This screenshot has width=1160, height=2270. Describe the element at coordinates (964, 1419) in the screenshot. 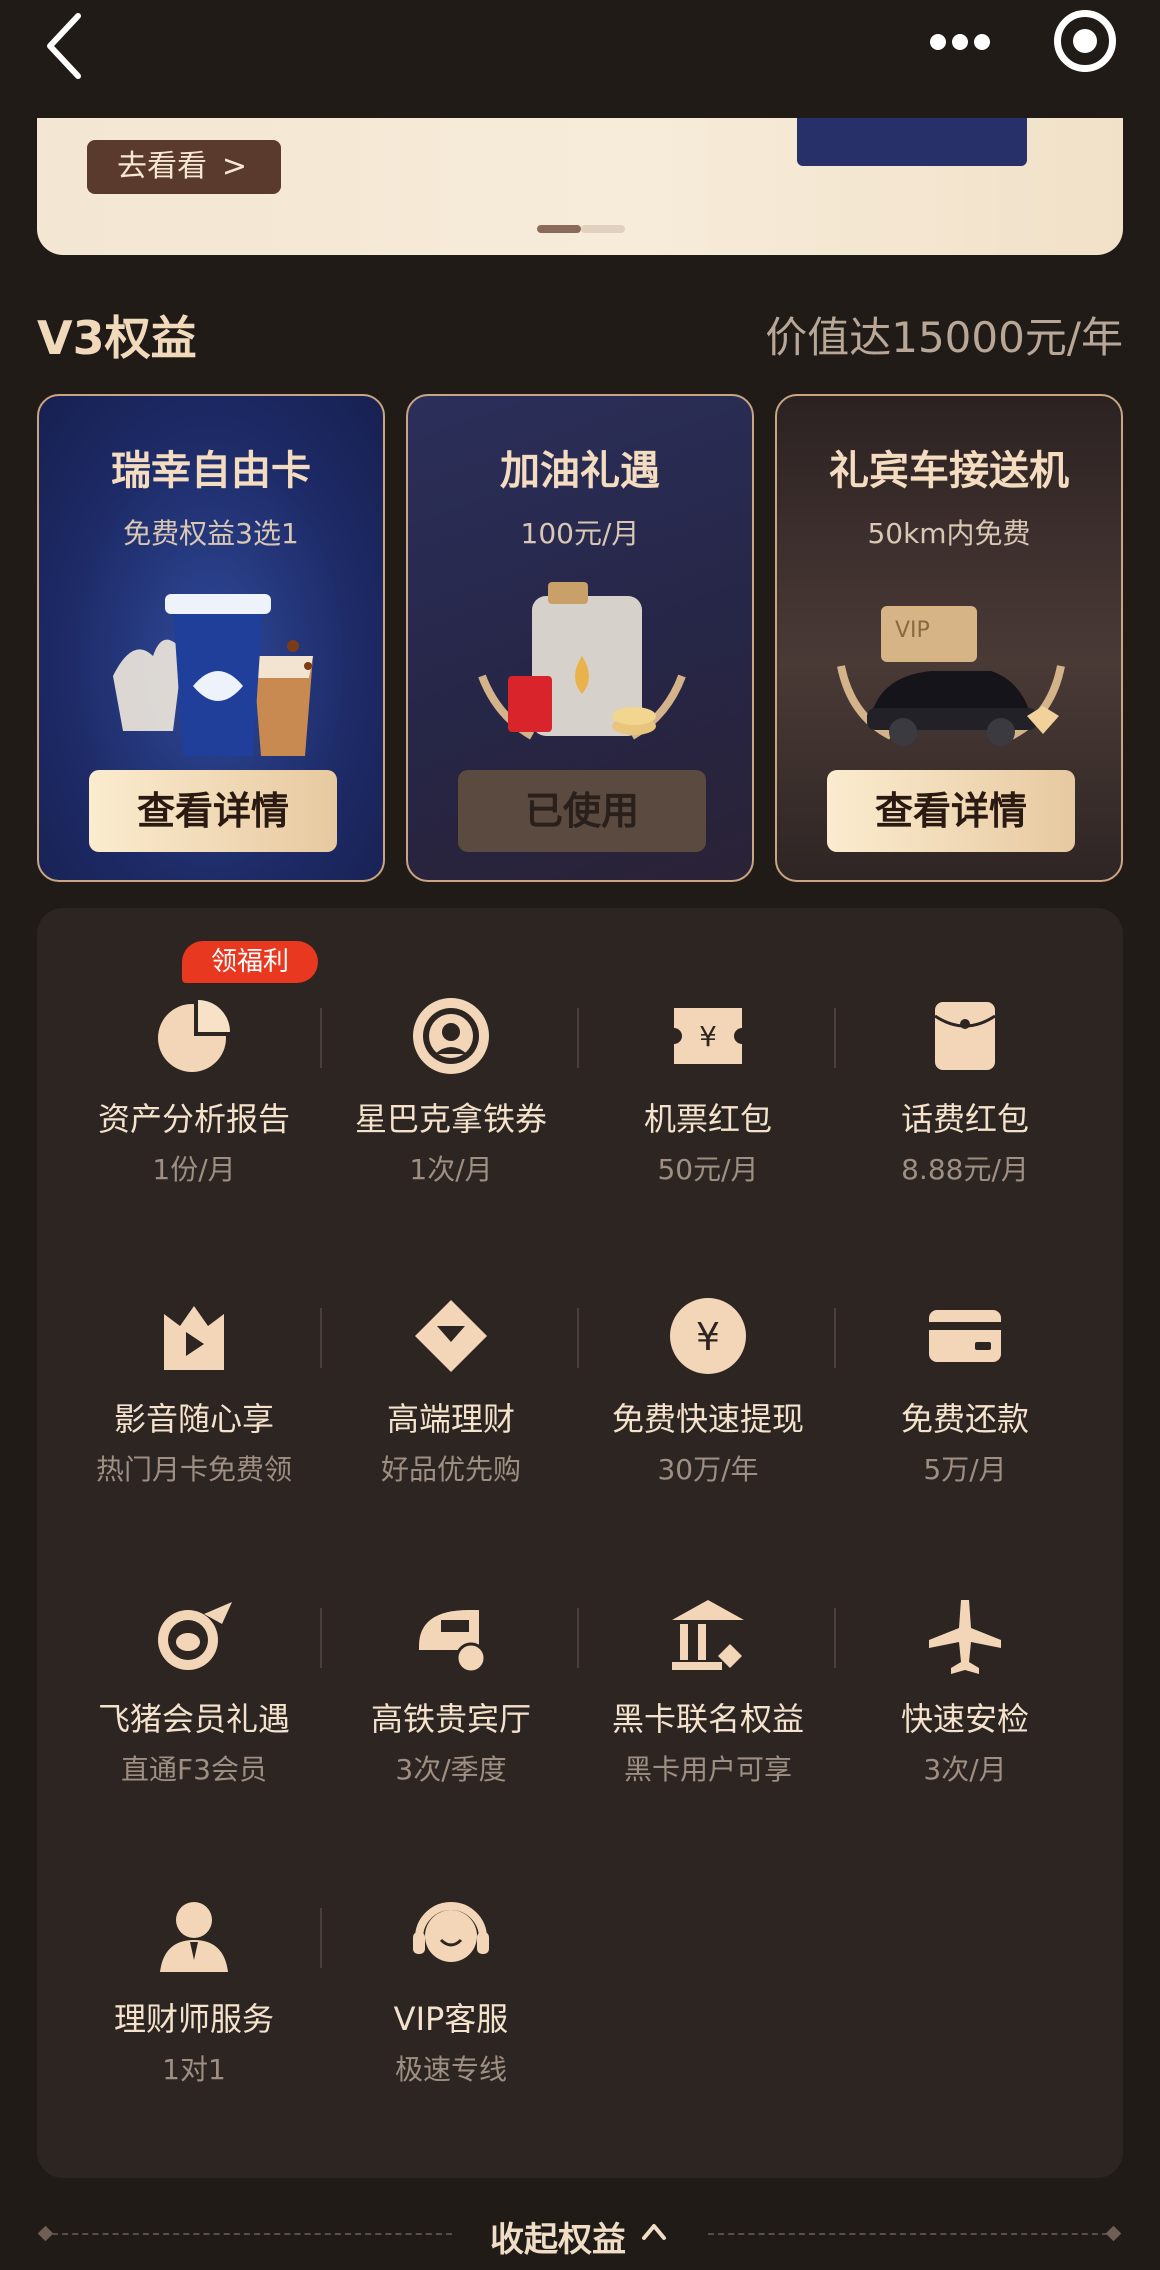

I see `benefit-title: 免费还款` at that location.